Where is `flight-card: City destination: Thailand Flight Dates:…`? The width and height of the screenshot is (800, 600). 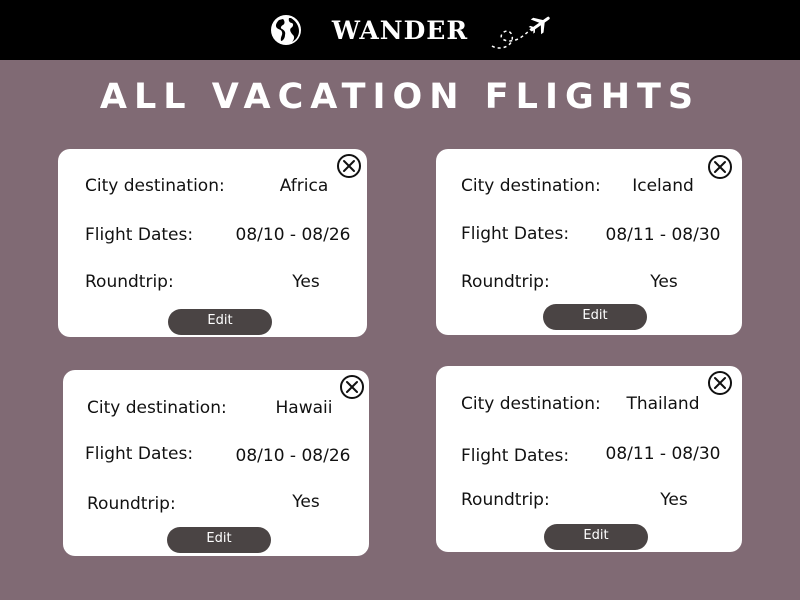 flight-card: City destination: Thailand Flight Dates:… is located at coordinates (589, 459).